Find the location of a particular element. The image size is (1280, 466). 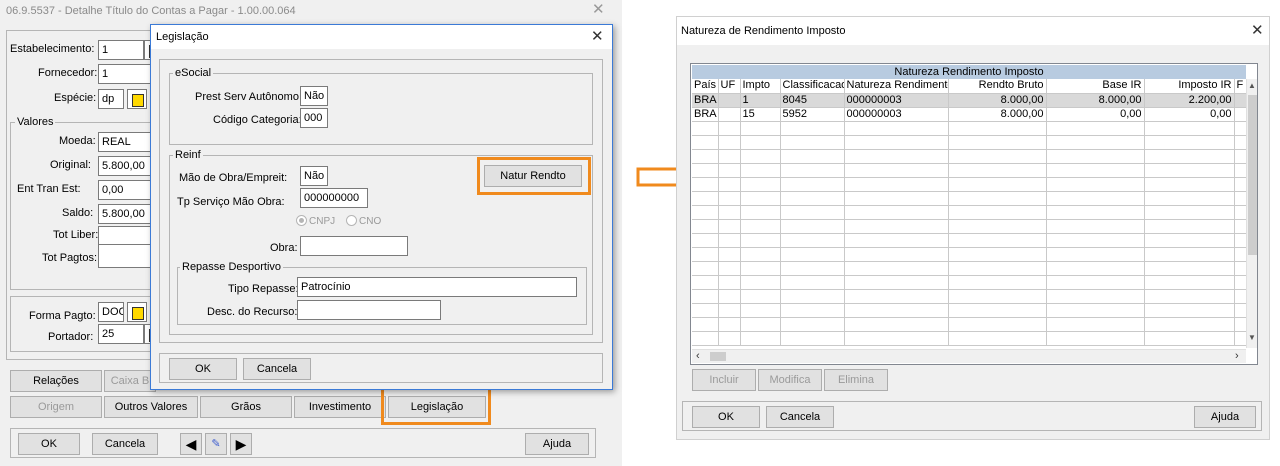

tab-relacoes: Relações is located at coordinates (56, 381).